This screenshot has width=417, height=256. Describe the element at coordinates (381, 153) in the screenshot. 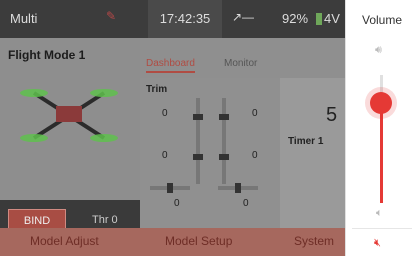

I see `volume-fill` at that location.